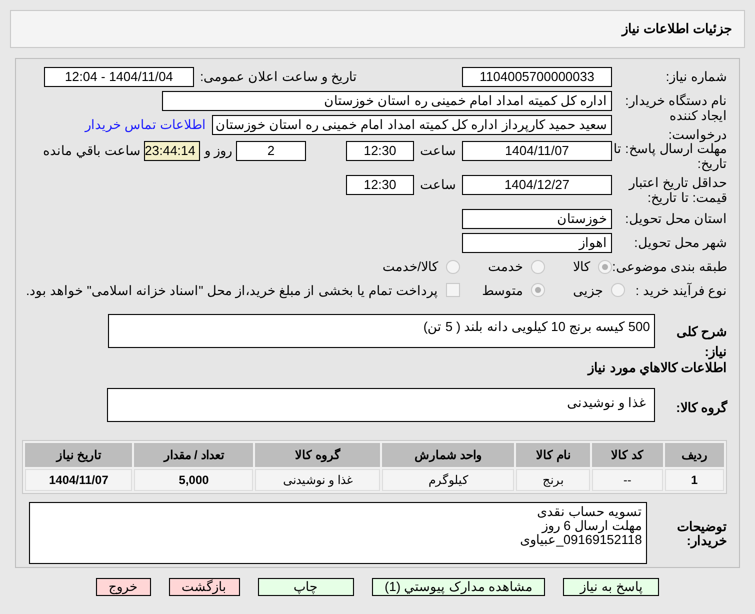 This screenshot has height=614, width=755. What do you see at coordinates (459, 587) in the screenshot?
I see `action-button: مشاهده مدارک پیوستي (1)` at bounding box center [459, 587].